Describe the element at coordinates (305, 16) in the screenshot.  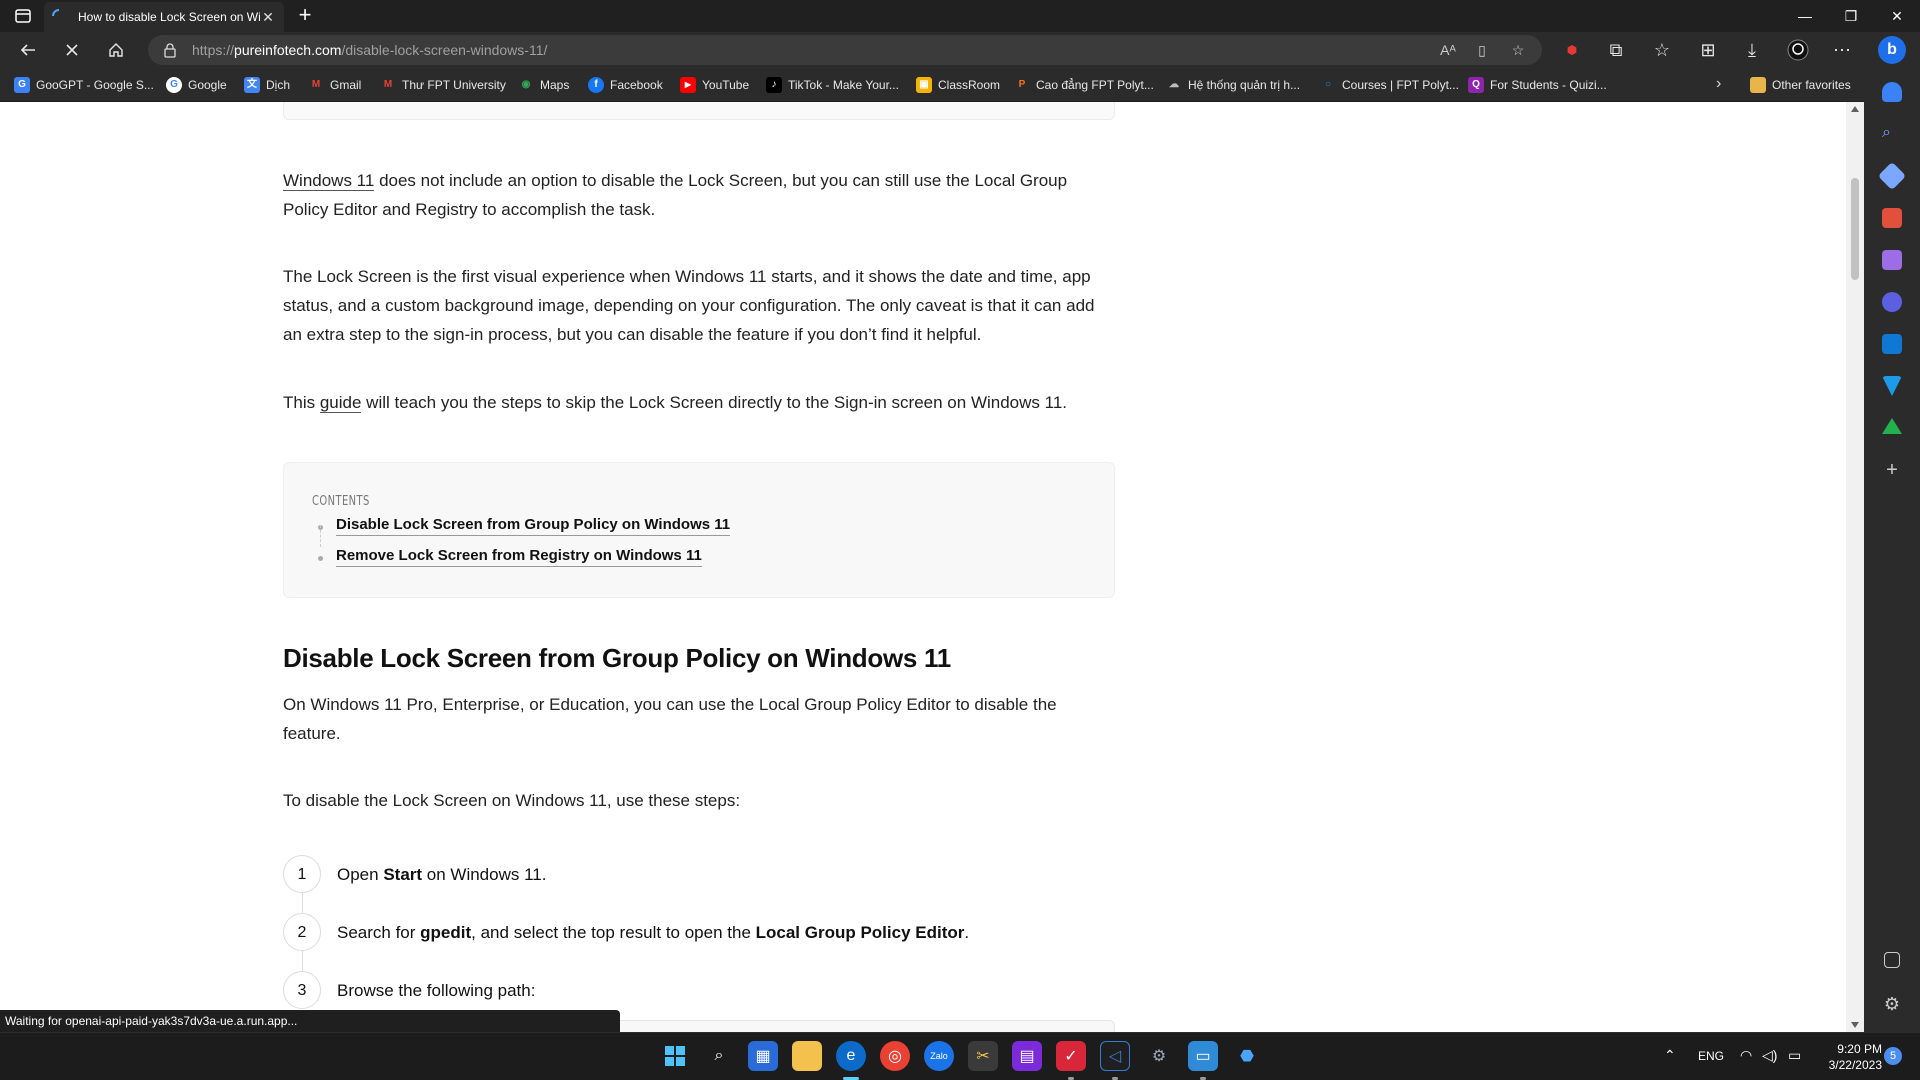
I see `new-tab-button: +` at that location.